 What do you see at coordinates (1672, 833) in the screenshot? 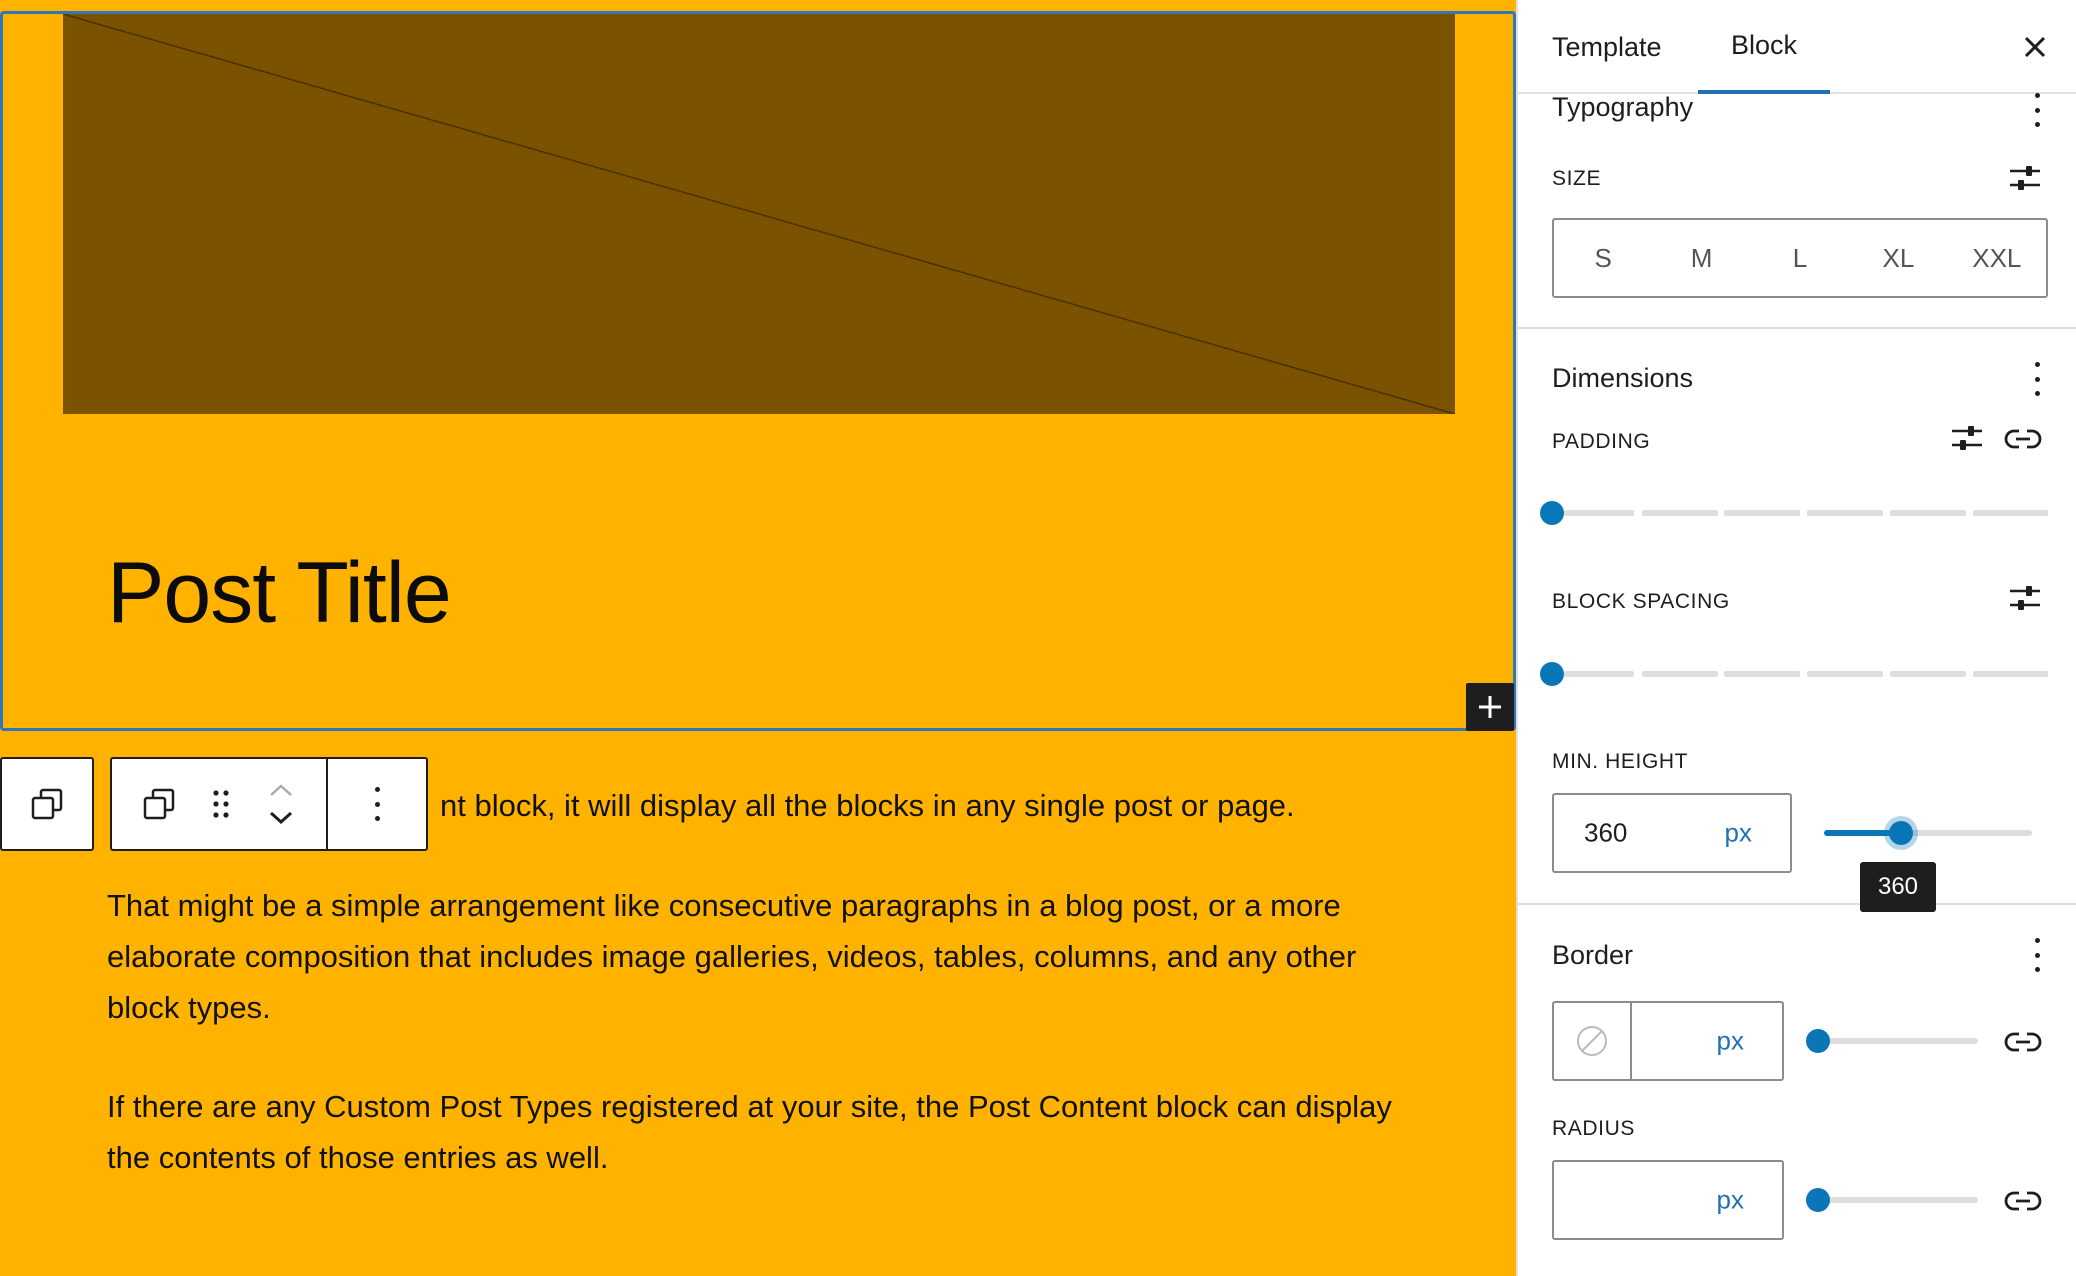
I see `min-height-input: 360 px` at bounding box center [1672, 833].